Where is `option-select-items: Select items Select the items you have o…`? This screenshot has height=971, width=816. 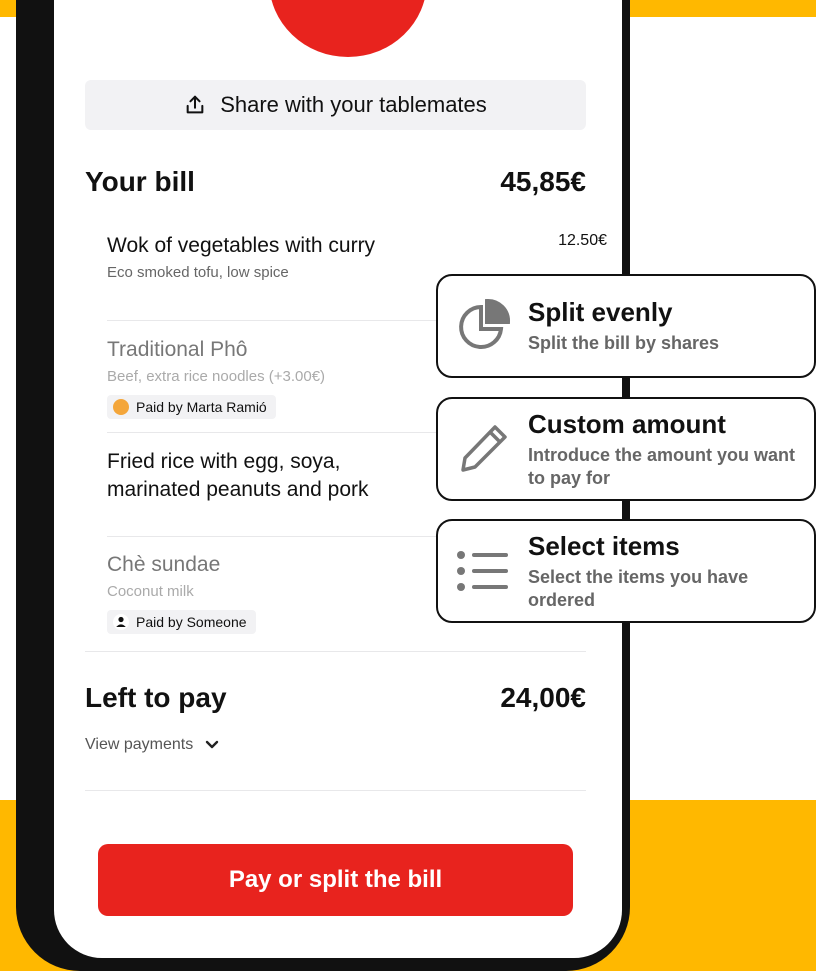
option-select-items: Select items Select the items you have o… is located at coordinates (626, 571).